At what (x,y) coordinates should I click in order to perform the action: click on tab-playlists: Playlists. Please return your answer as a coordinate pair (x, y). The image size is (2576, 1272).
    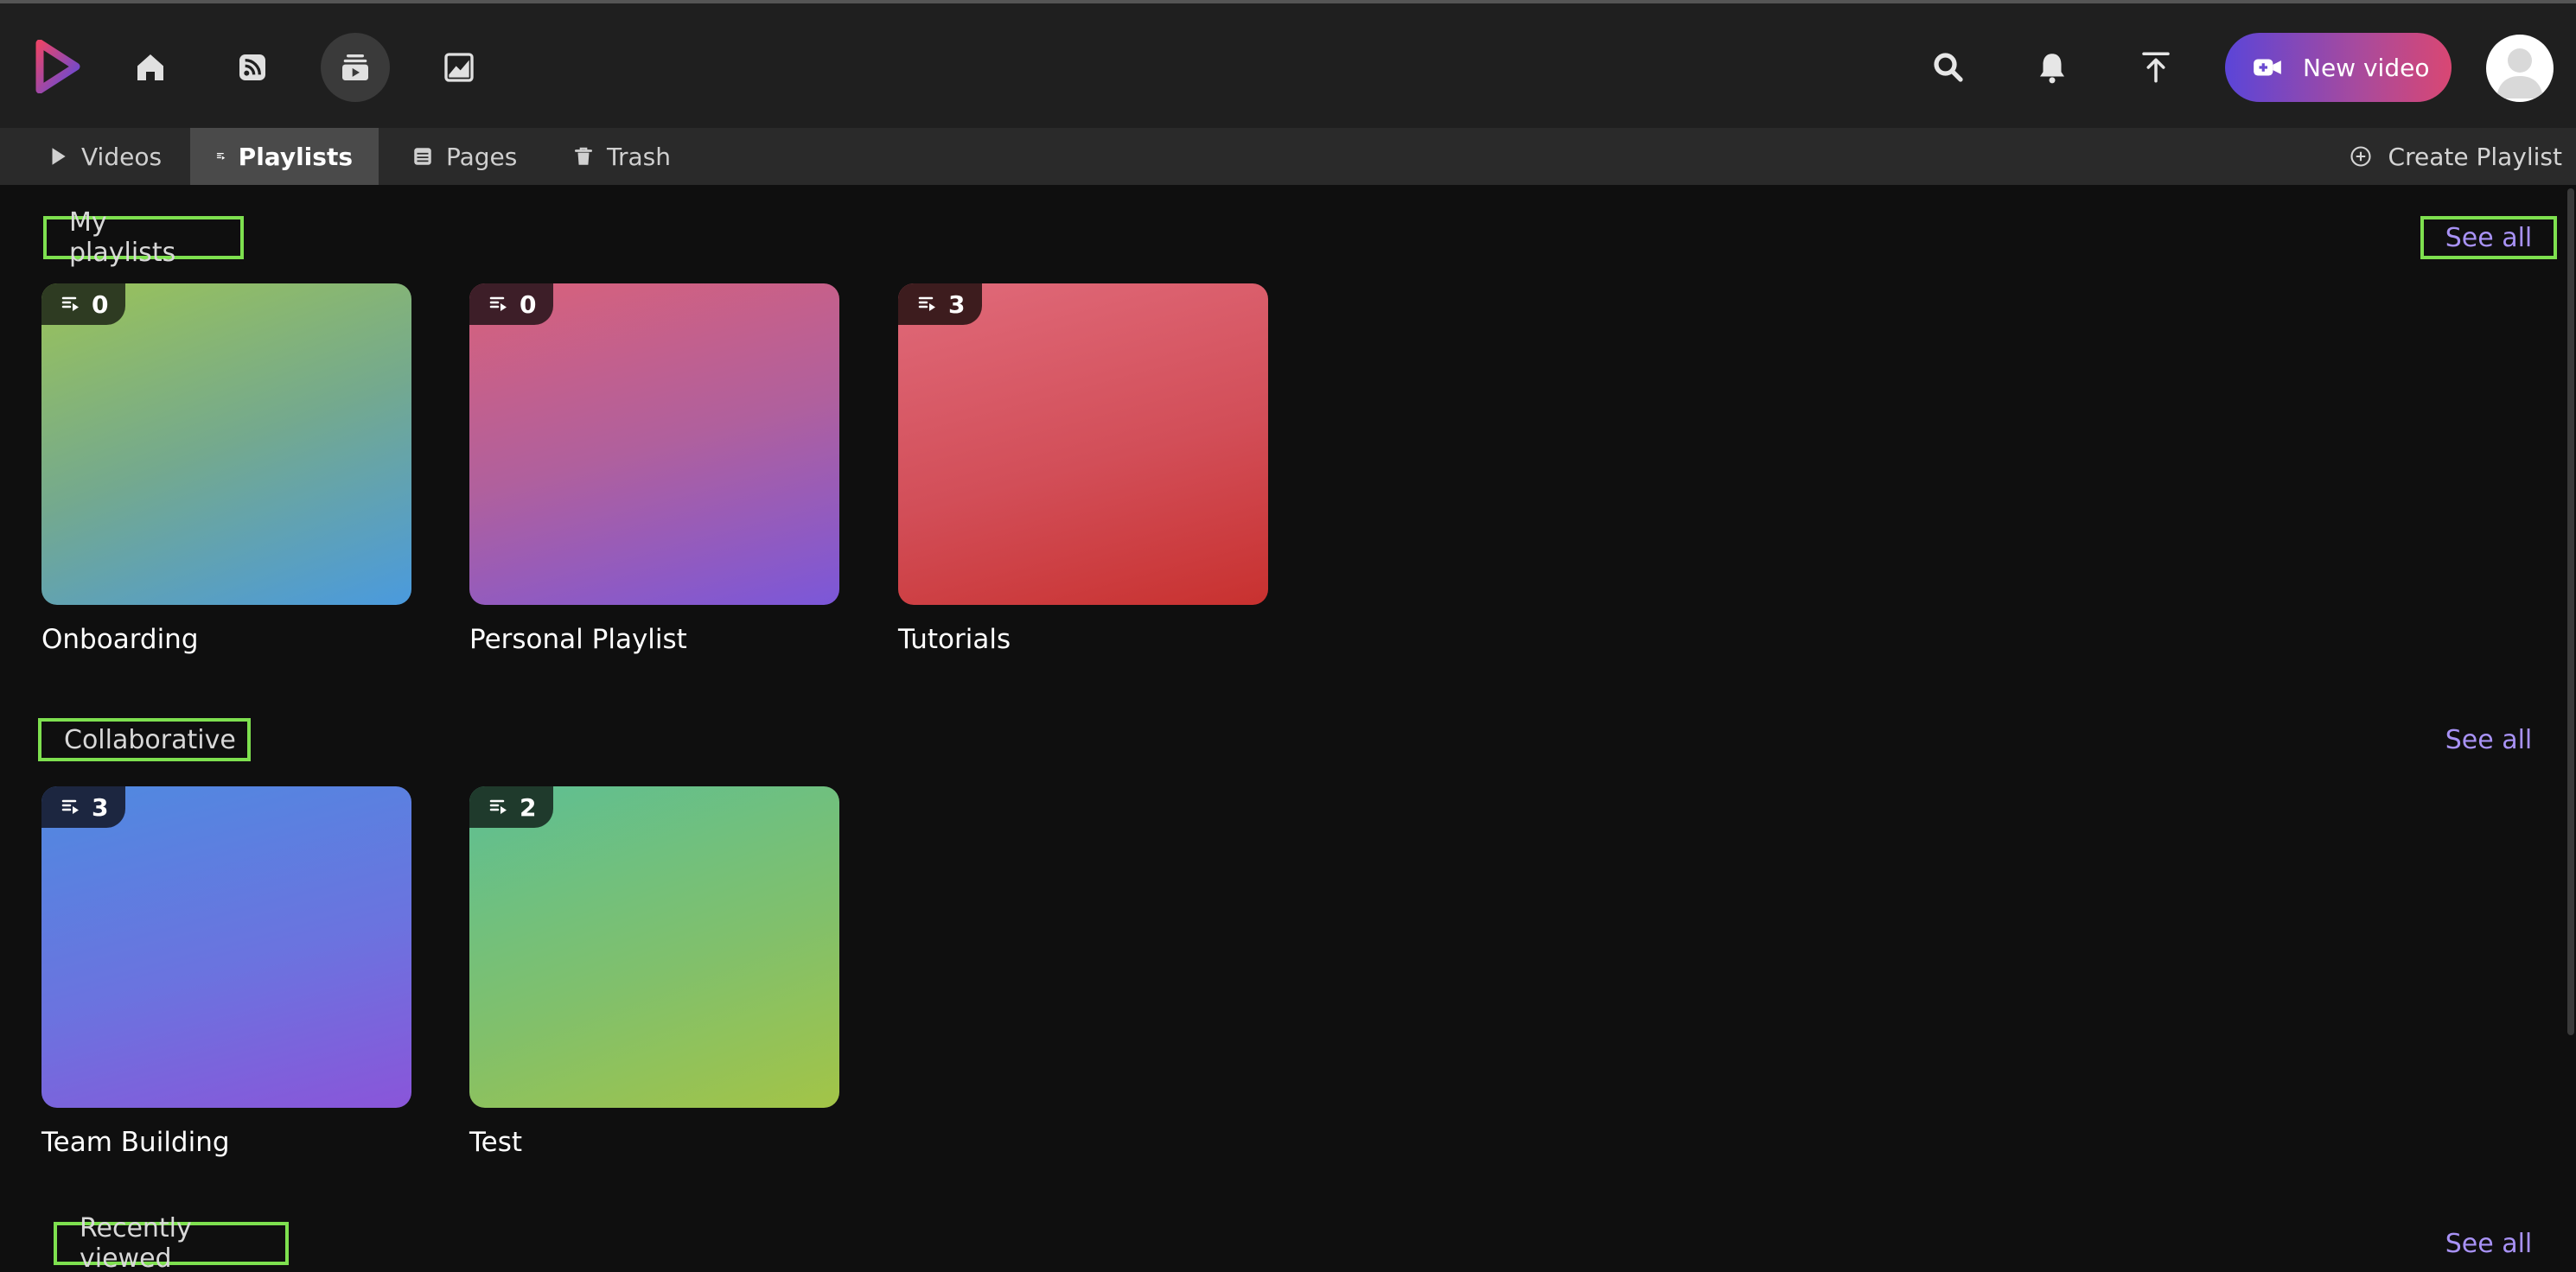
    Looking at the image, I should click on (284, 156).